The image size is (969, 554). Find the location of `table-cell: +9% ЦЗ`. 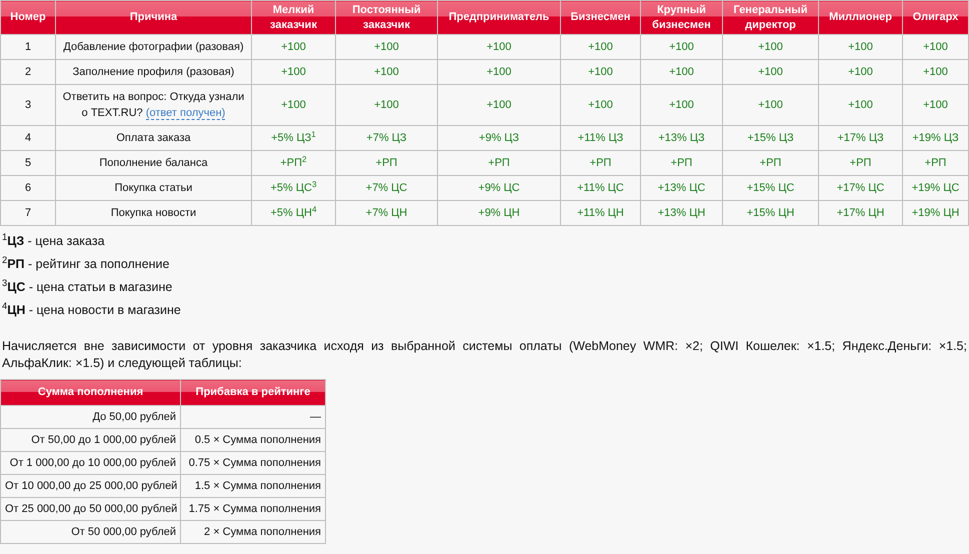

table-cell: +9% ЦЗ is located at coordinates (499, 138).